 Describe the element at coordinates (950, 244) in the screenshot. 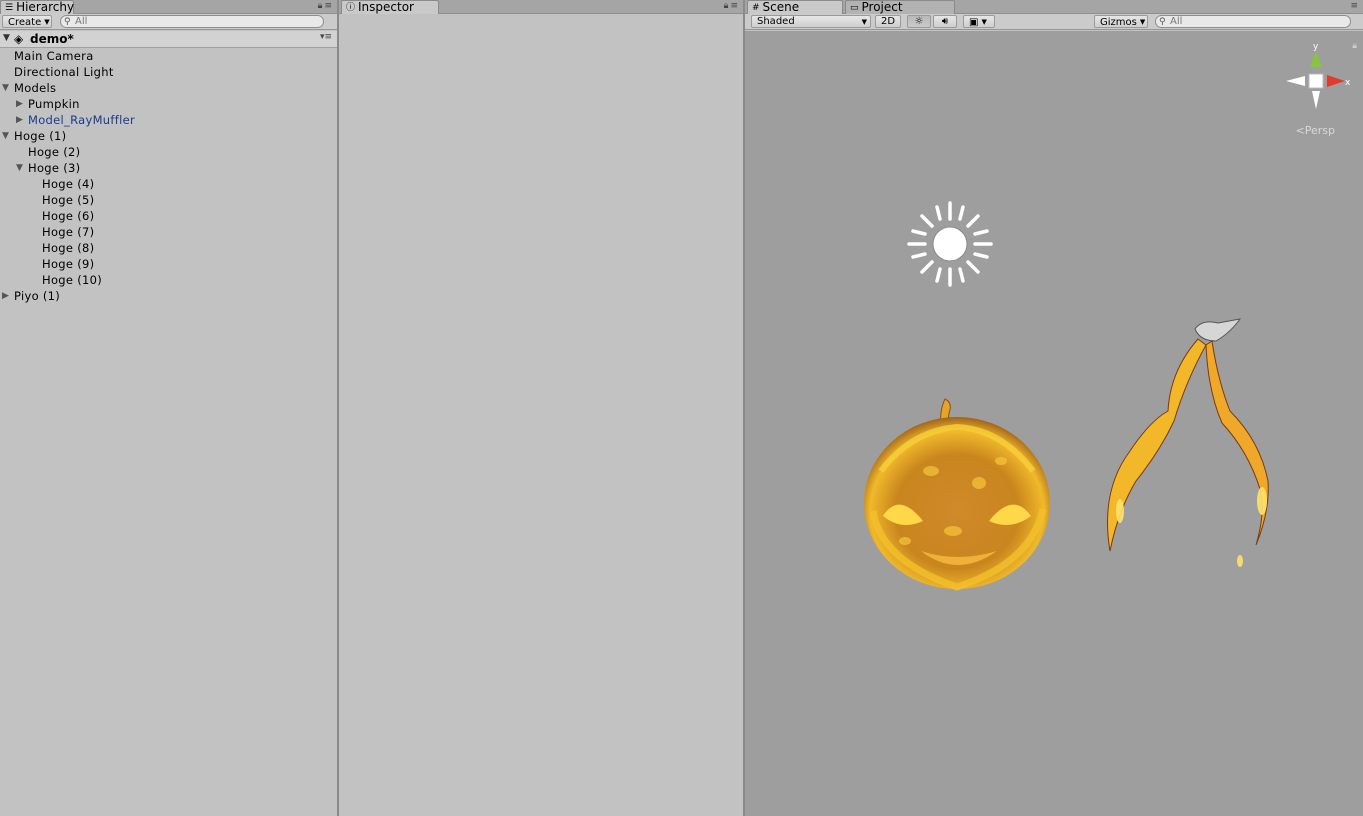

I see `directional-light-sun-icon` at that location.